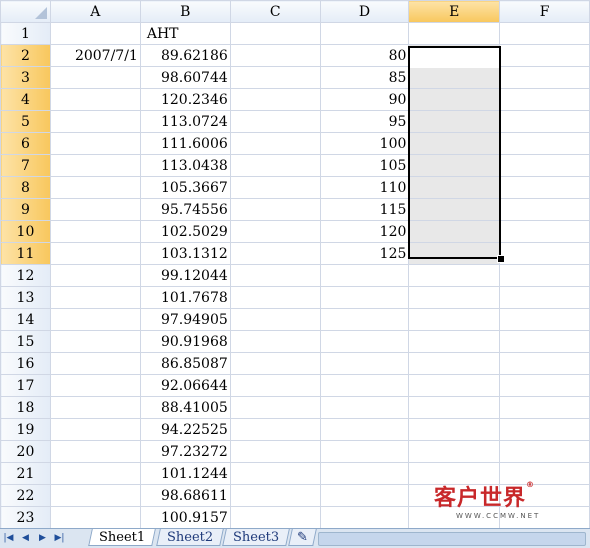 This screenshot has width=590, height=548. What do you see at coordinates (364, 407) in the screenshot?
I see `cell-d18` at bounding box center [364, 407].